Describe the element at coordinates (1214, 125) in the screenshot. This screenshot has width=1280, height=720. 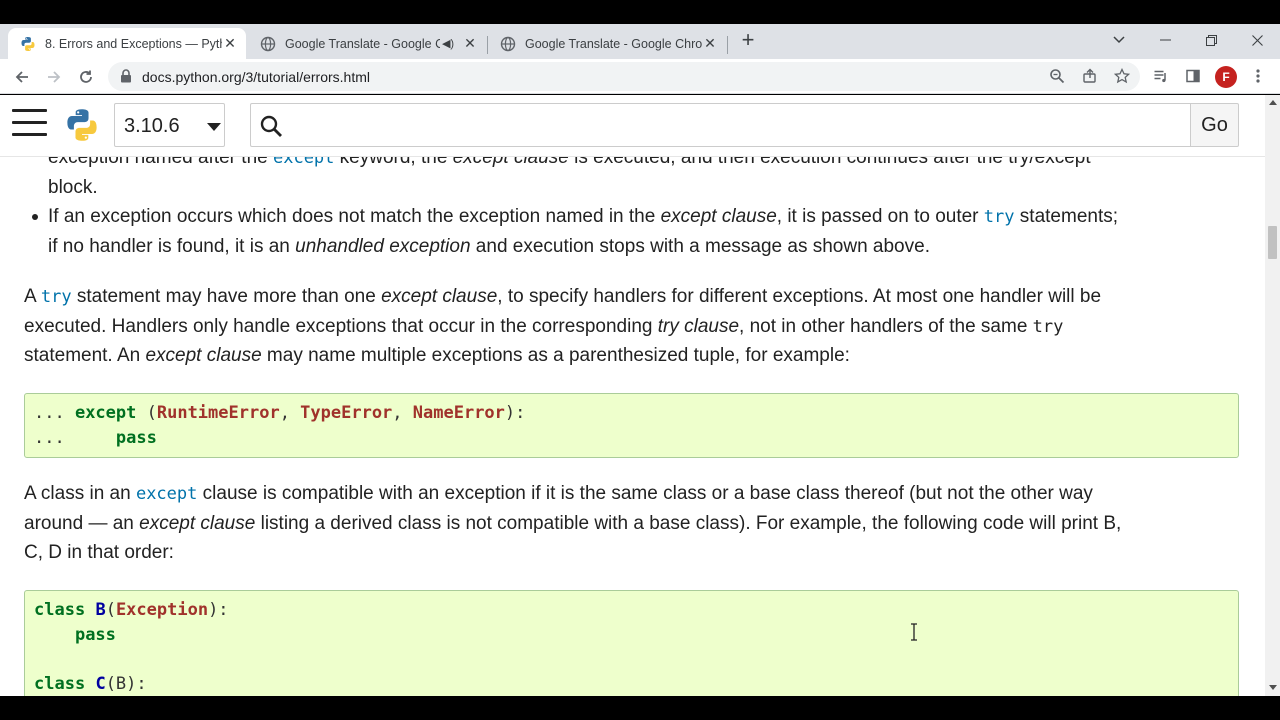
I see `go-button: Go` at that location.